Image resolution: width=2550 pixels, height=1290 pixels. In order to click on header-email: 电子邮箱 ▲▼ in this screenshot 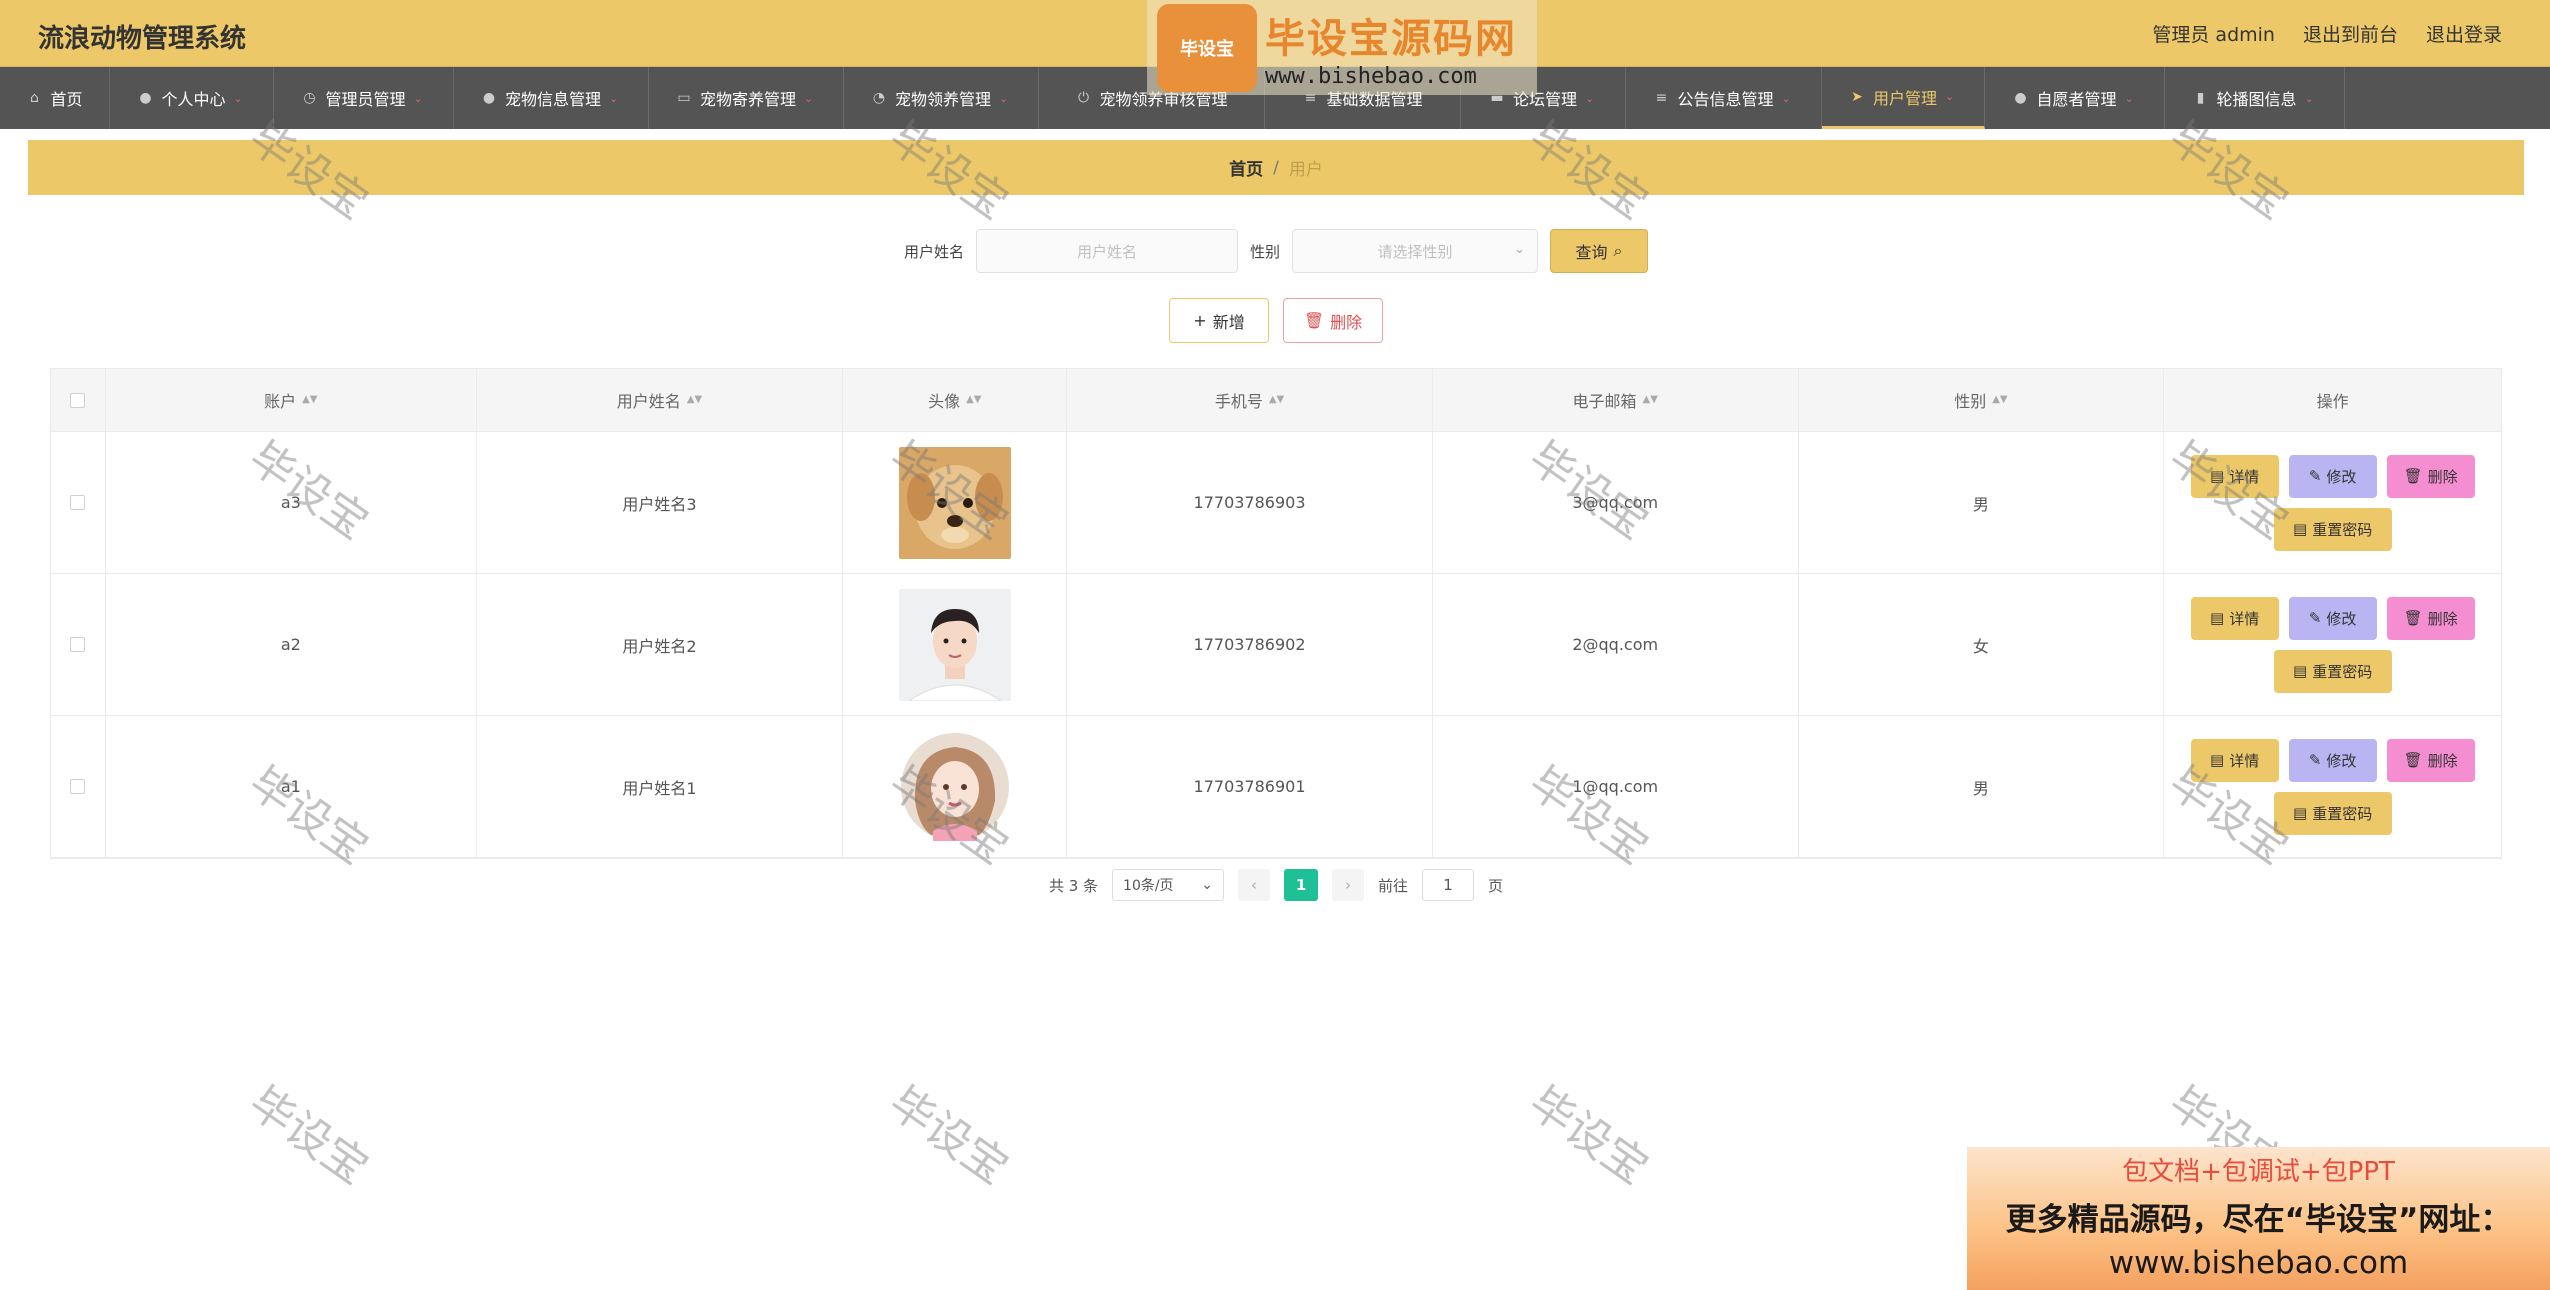, I will do `click(1616, 400)`.